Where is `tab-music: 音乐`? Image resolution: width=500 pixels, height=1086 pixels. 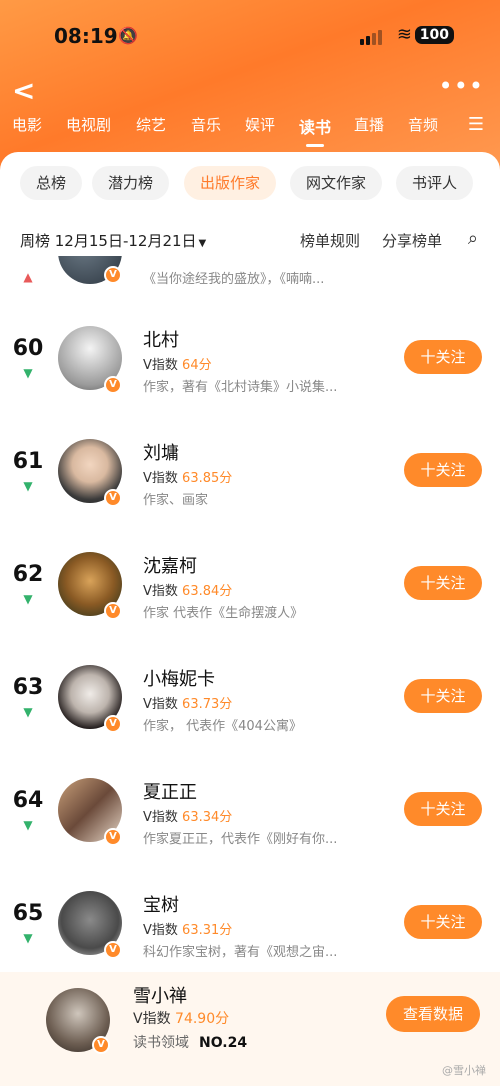 tab-music: 音乐 is located at coordinates (206, 124).